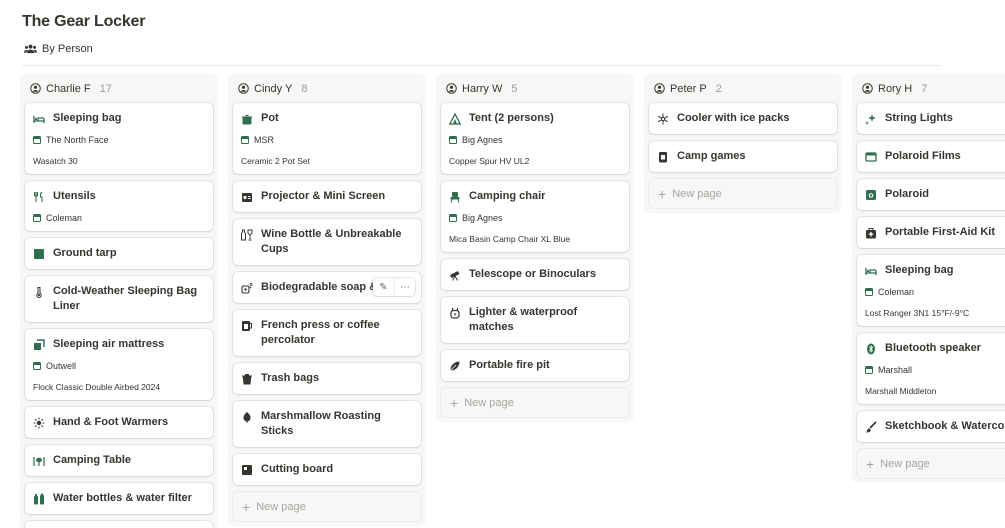 This screenshot has height=528, width=1005. Describe the element at coordinates (270, 118) in the screenshot. I see `card-title: Pot` at that location.